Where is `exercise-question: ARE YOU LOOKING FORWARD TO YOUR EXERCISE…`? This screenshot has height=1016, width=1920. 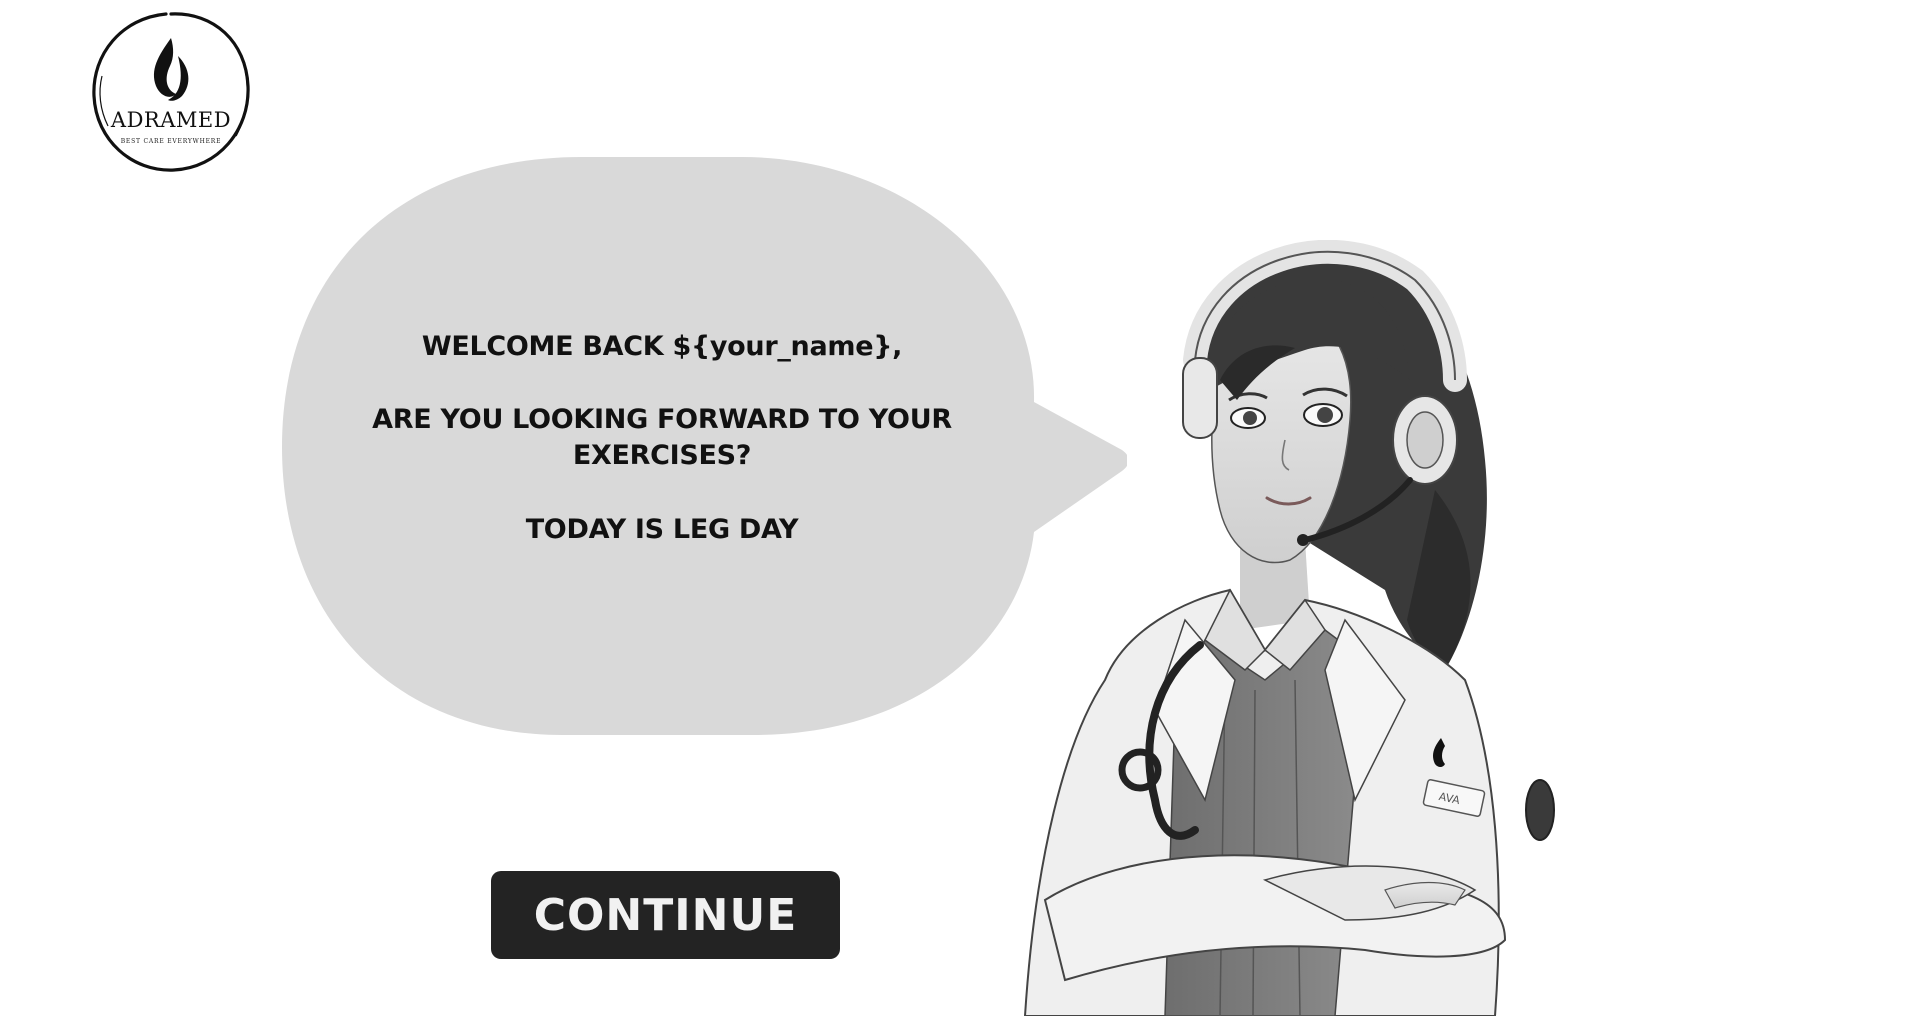 exercise-question: ARE YOU LOOKING FORWARD TO YOUR EXERCISE… is located at coordinates (662, 437).